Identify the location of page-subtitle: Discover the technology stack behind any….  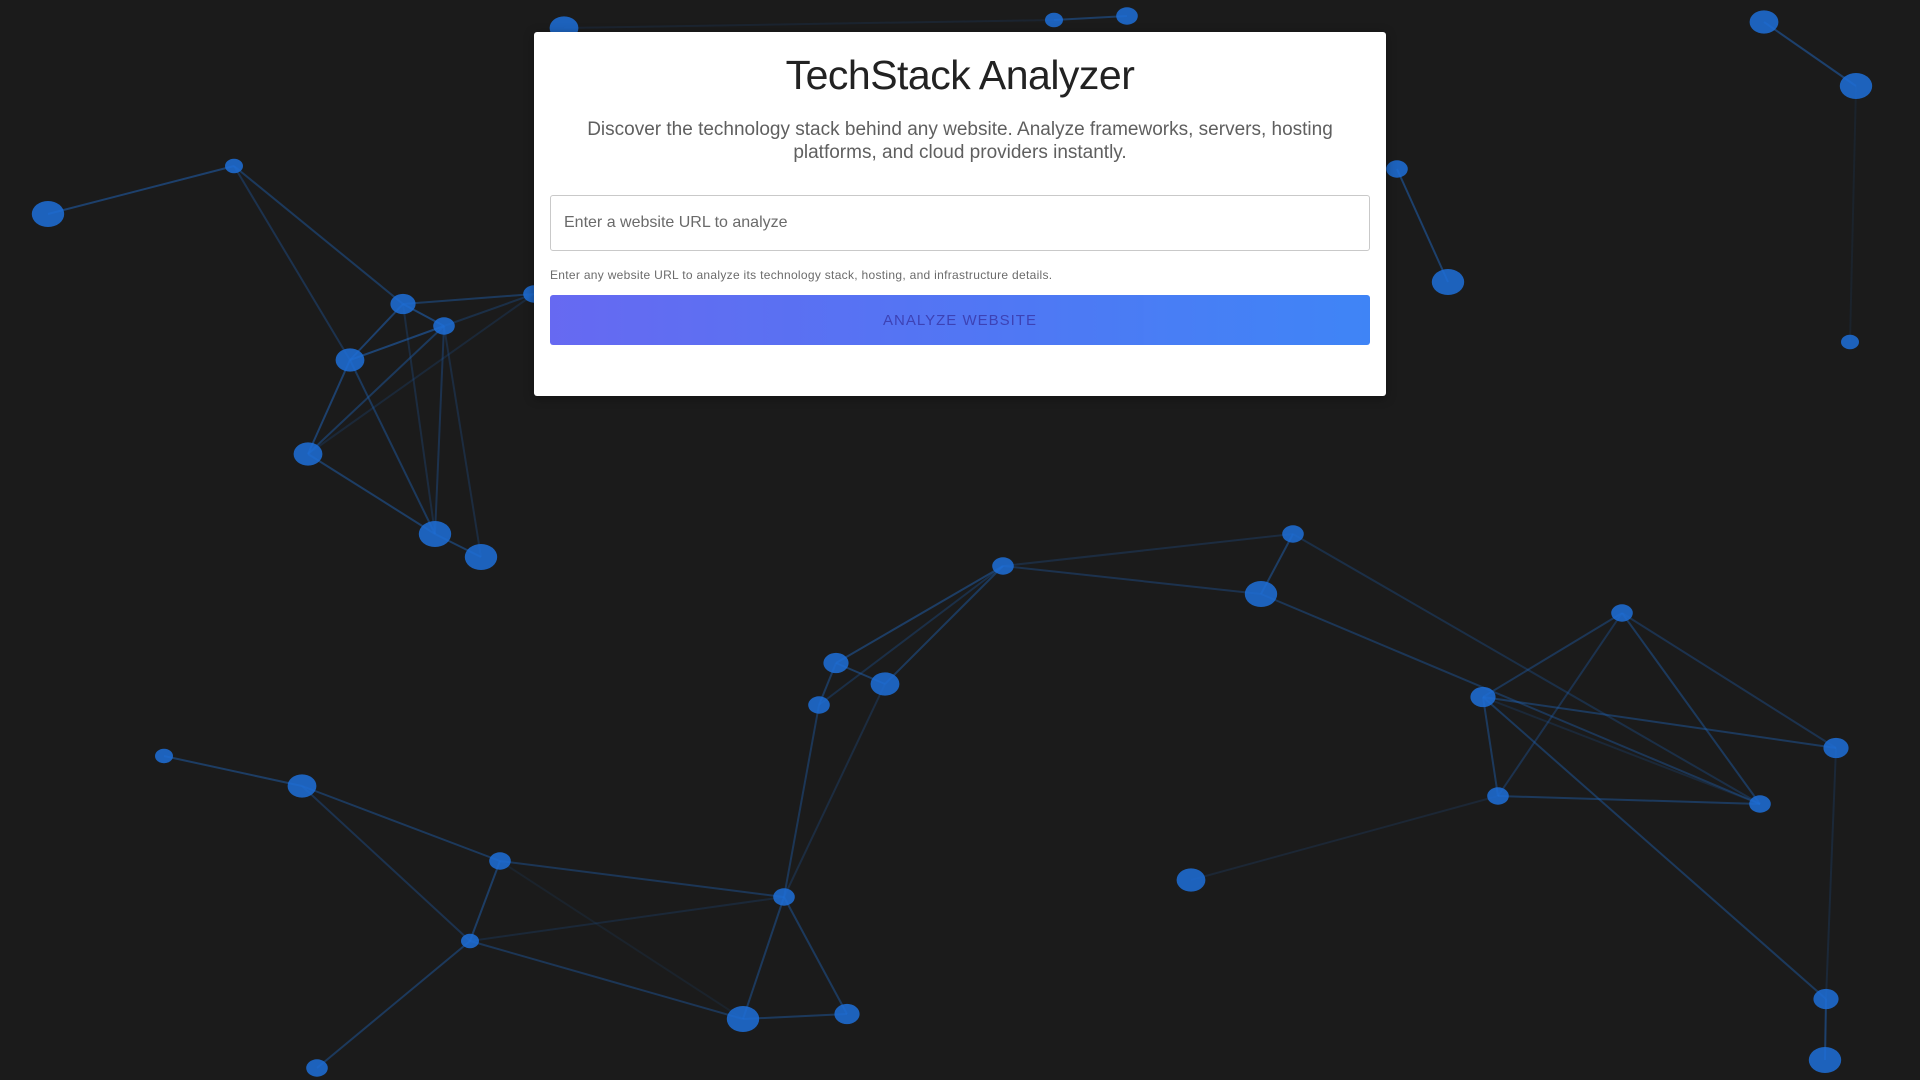
(960, 141).